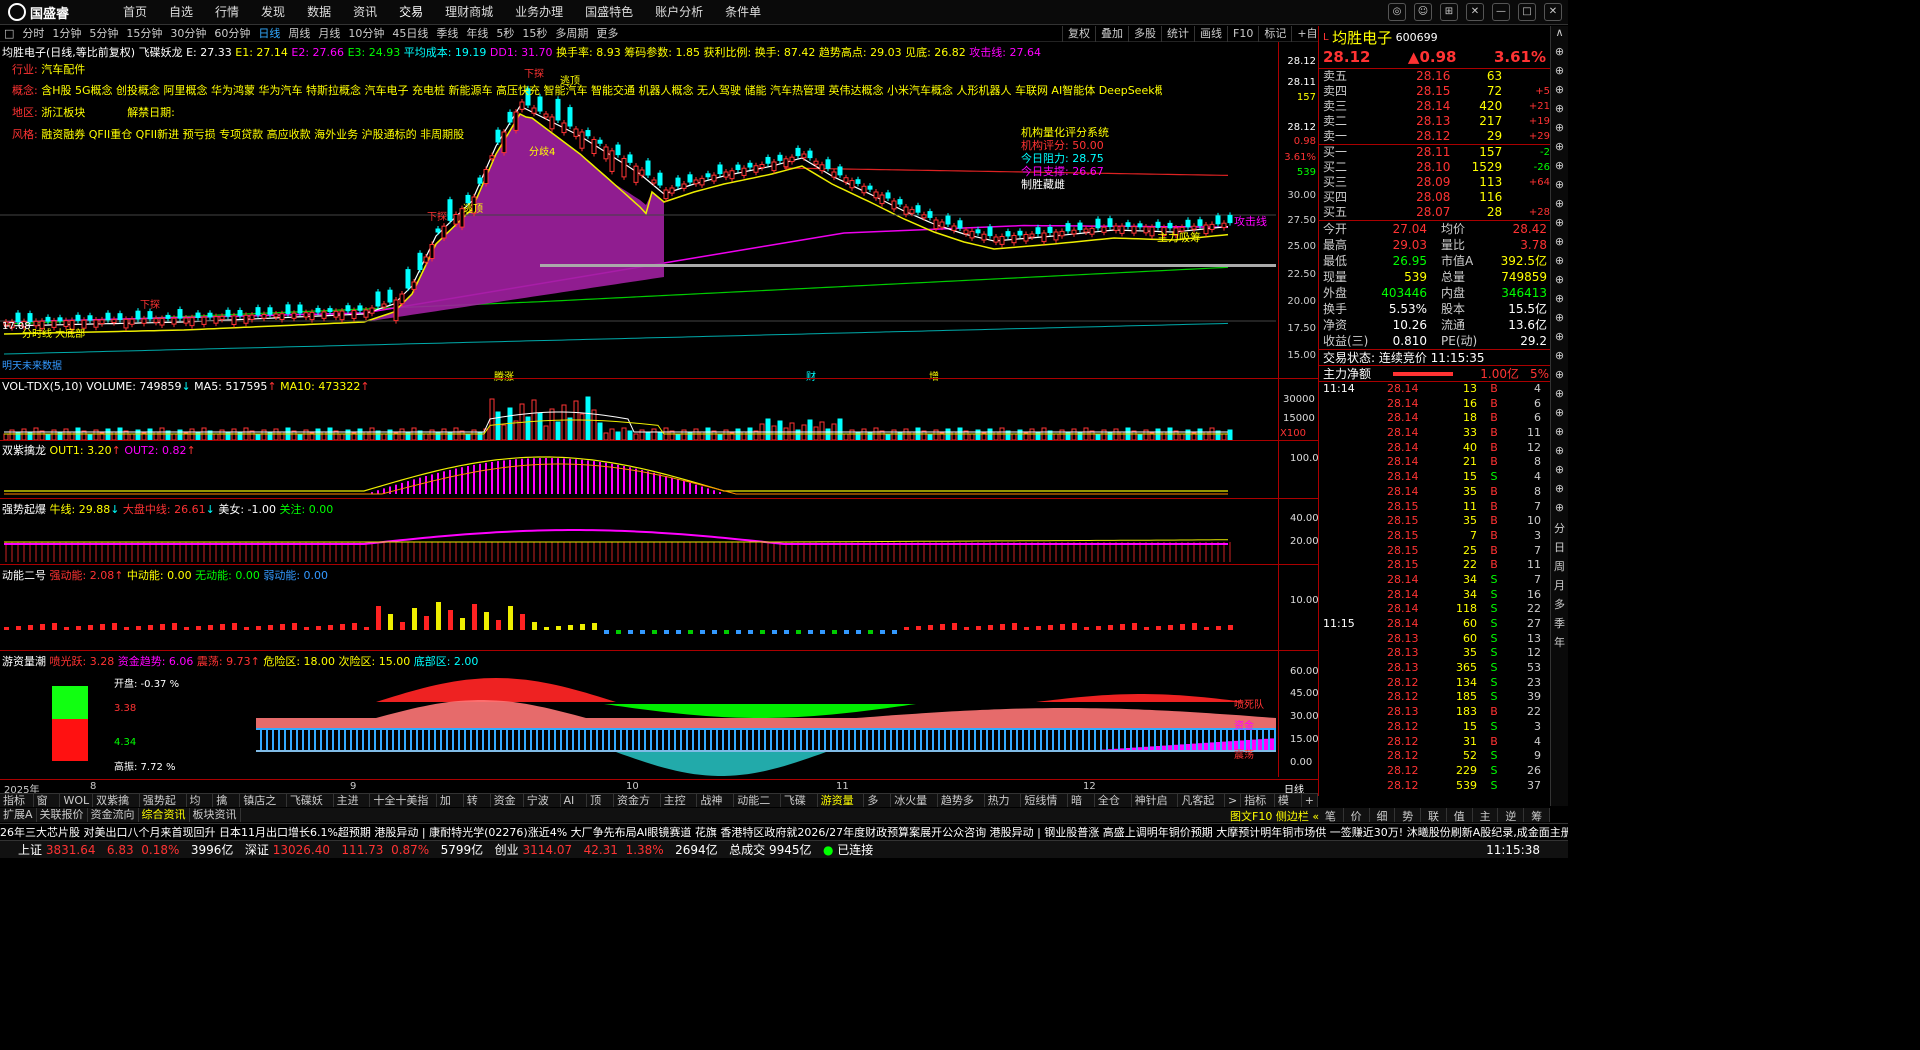  I want to click on right-tab-4: 联, so click(1434, 815).